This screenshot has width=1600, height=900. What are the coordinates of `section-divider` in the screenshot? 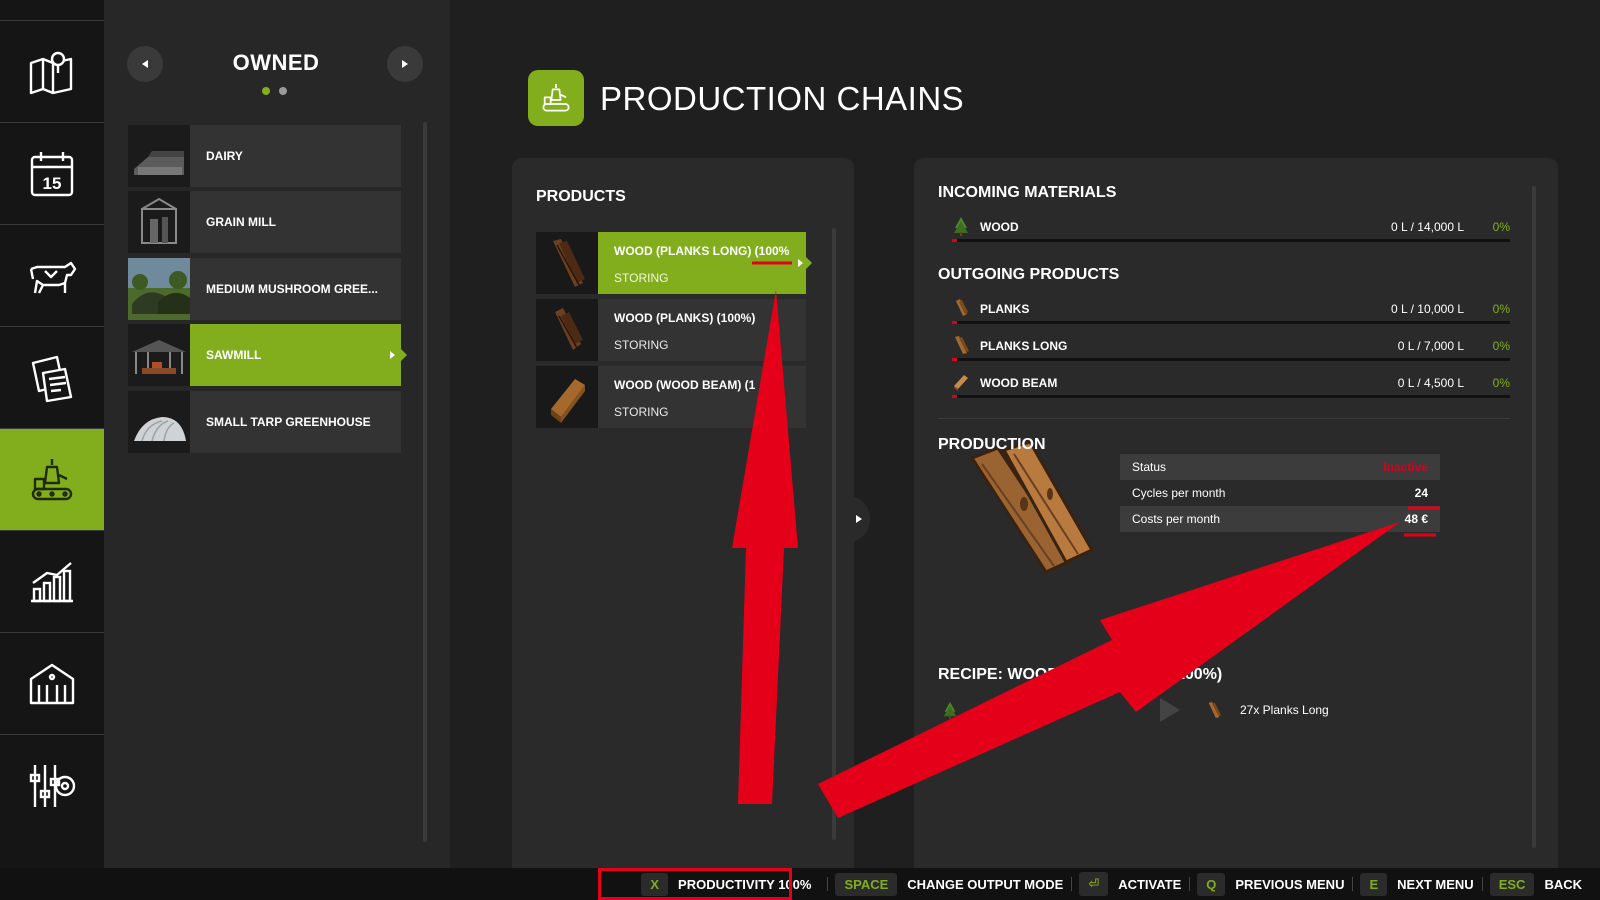 It's located at (1224, 418).